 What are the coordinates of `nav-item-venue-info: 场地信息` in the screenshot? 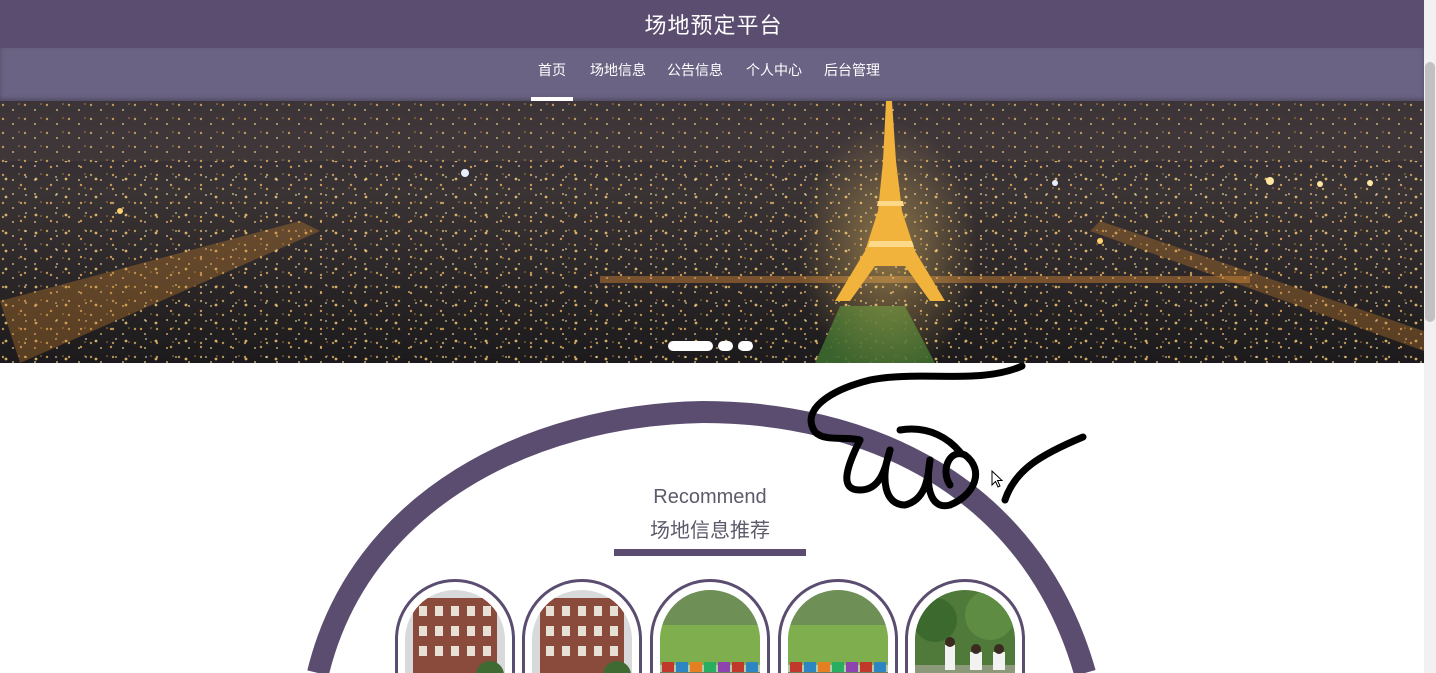 It's located at (618, 74).